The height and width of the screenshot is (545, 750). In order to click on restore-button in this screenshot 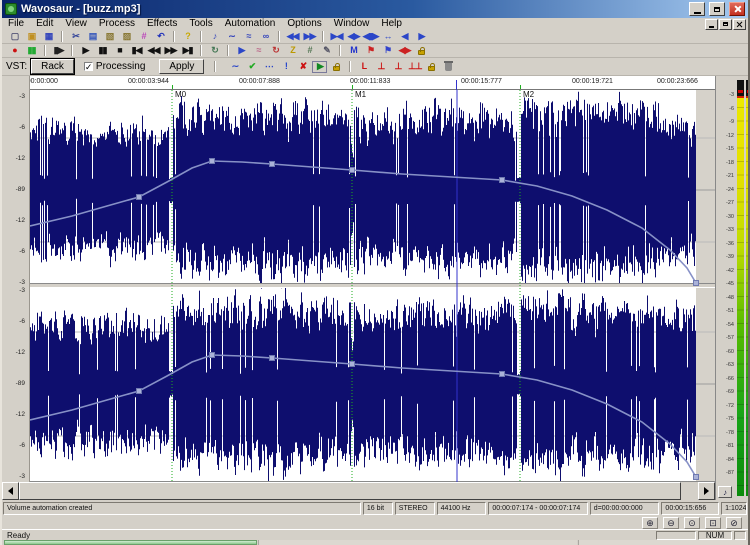, I will do `click(717, 9)`.